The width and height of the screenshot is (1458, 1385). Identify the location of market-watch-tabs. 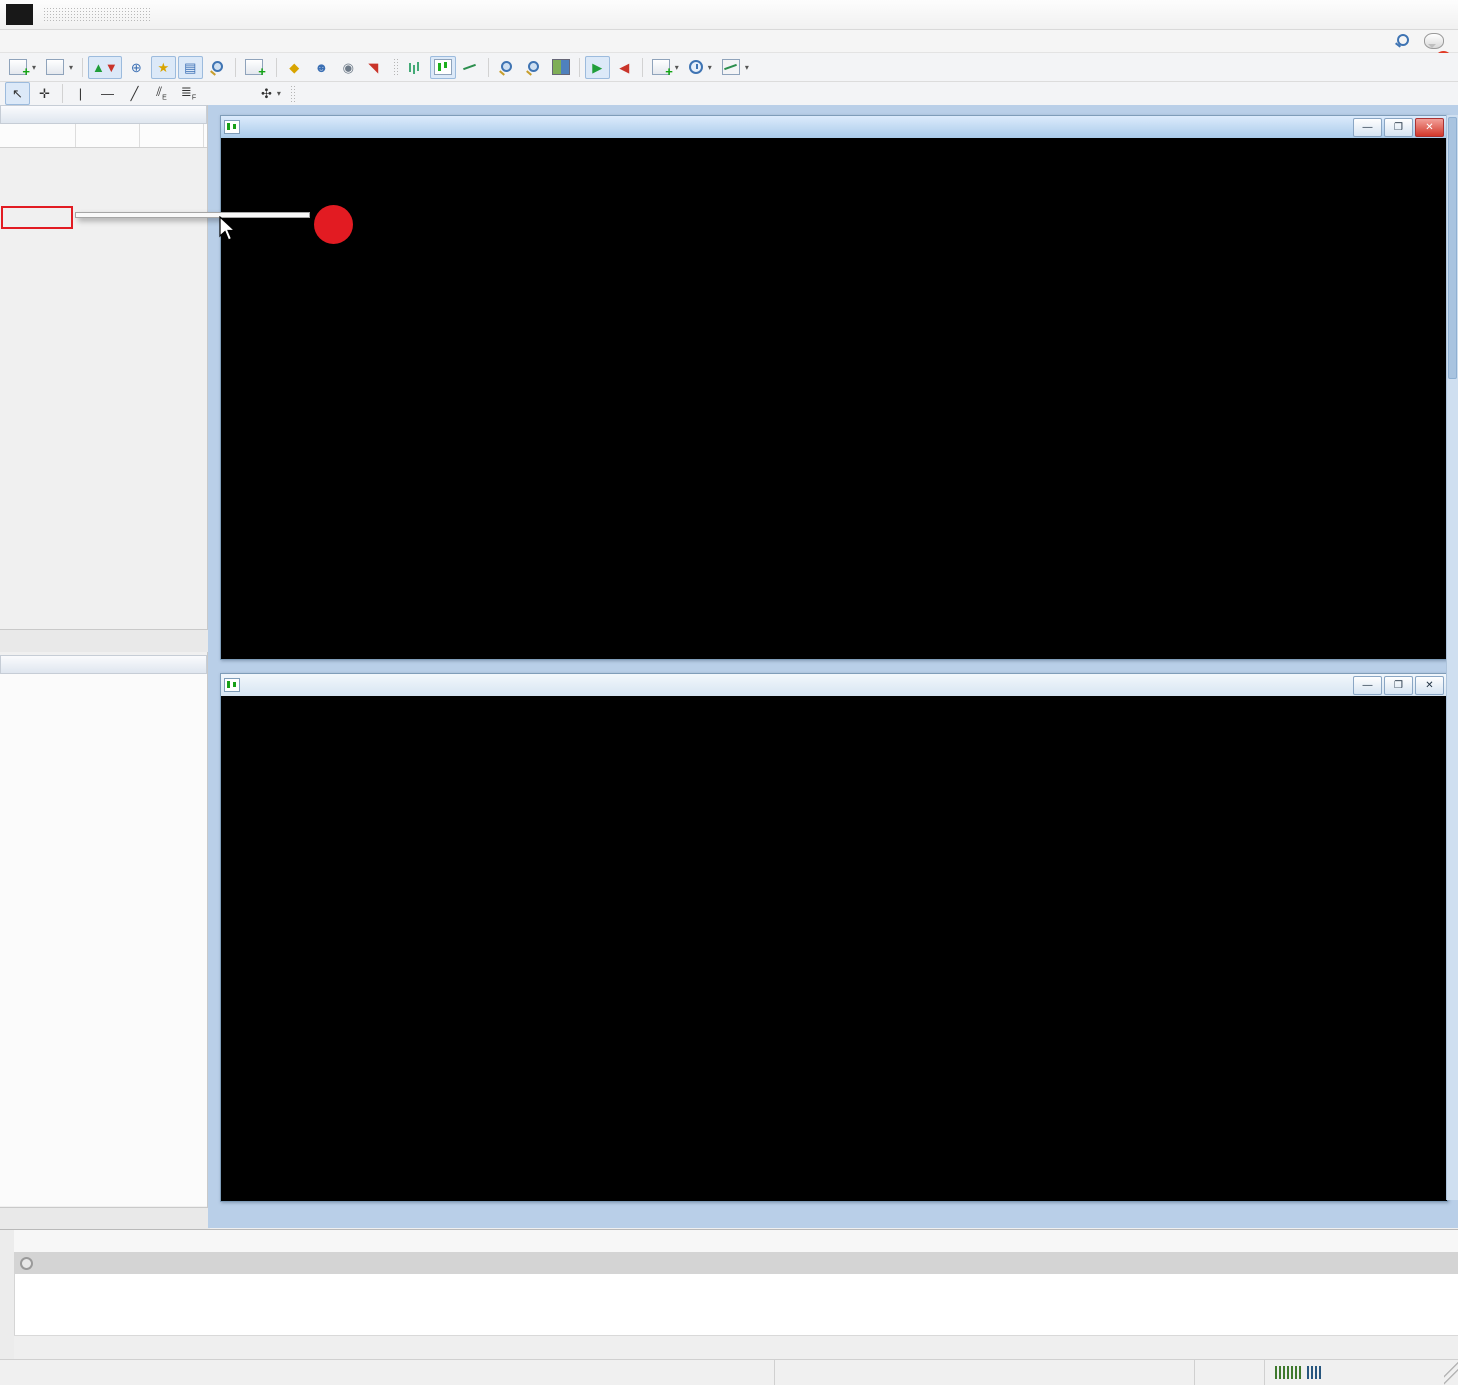
(105, 640).